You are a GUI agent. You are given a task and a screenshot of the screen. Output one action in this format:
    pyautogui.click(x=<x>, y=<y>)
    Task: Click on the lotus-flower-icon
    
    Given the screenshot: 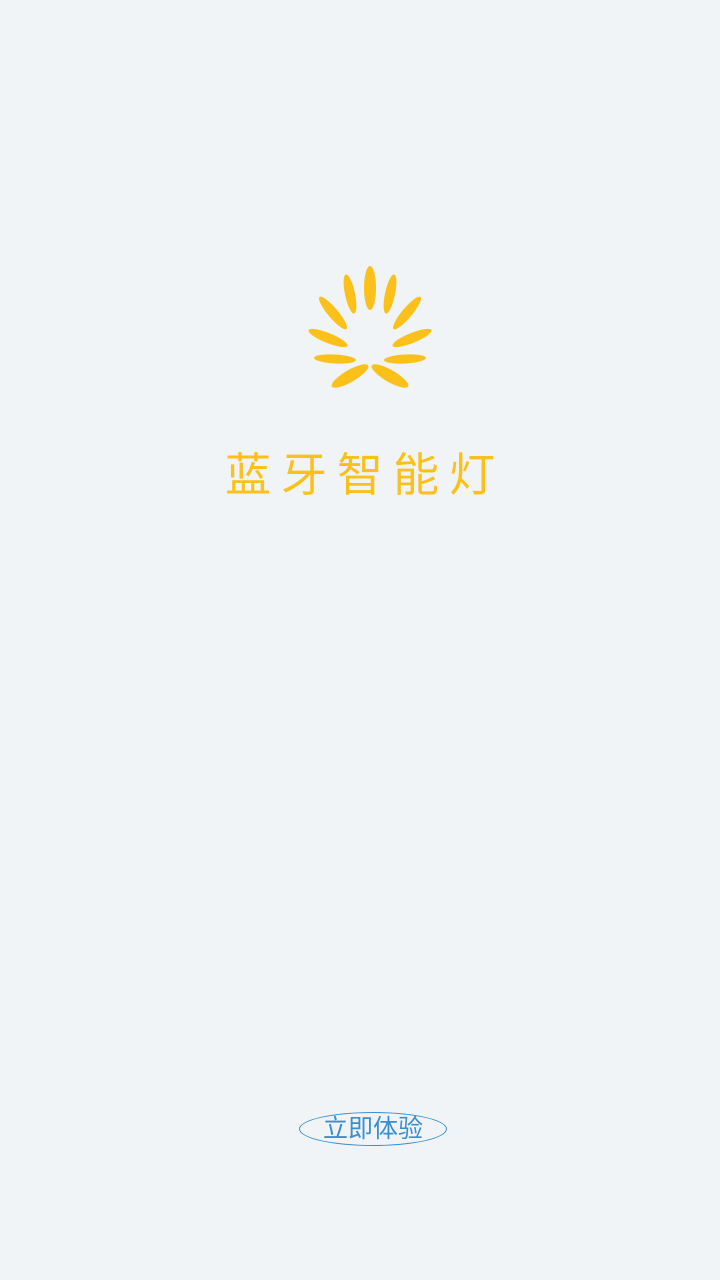 What is the action you would take?
    pyautogui.click(x=370, y=327)
    